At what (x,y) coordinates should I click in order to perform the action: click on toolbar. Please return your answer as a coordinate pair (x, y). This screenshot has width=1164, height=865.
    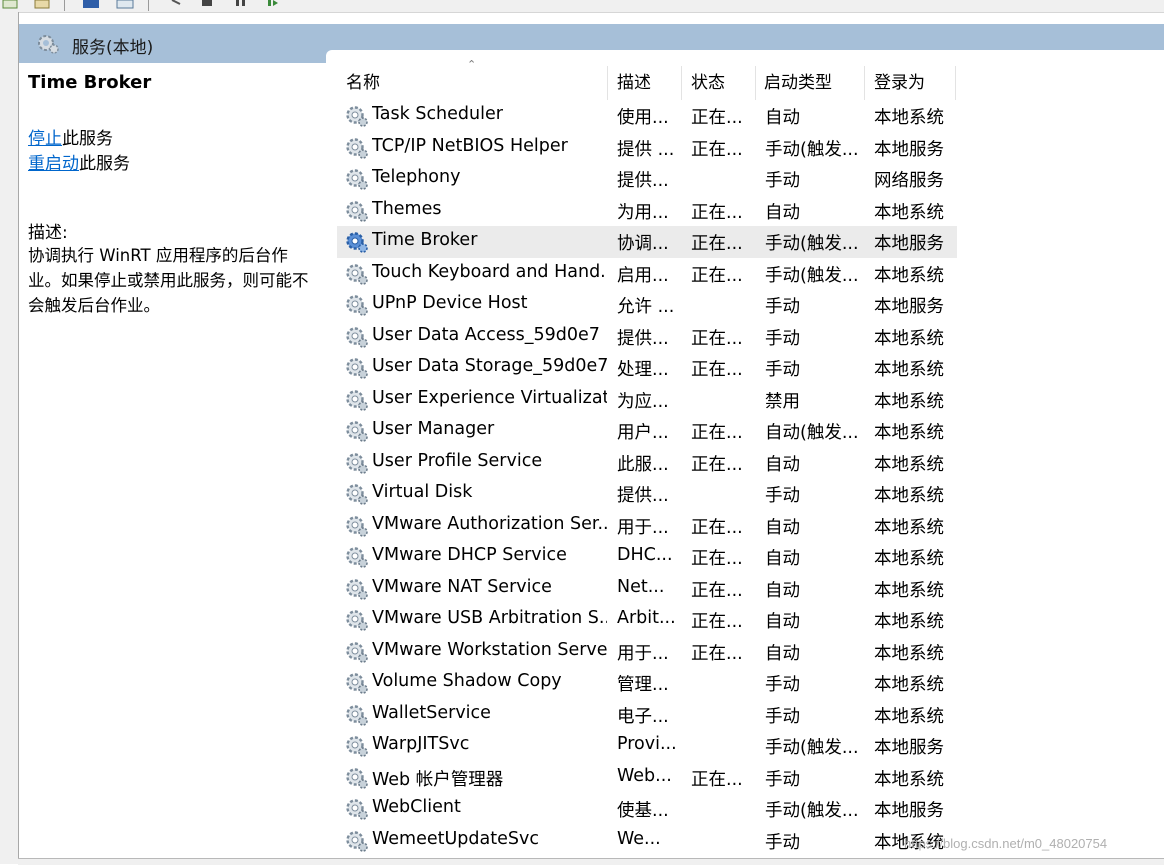
    Looking at the image, I should click on (582, 6).